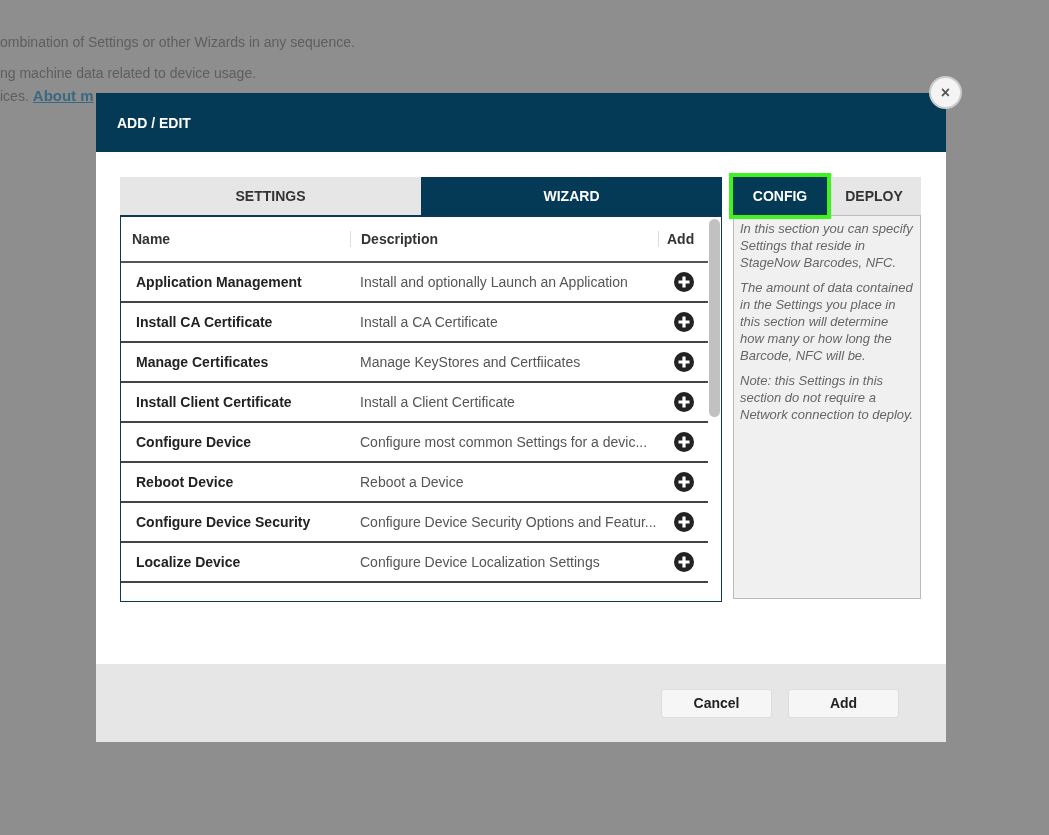  What do you see at coordinates (151, 239) in the screenshot?
I see `column-header: Name` at bounding box center [151, 239].